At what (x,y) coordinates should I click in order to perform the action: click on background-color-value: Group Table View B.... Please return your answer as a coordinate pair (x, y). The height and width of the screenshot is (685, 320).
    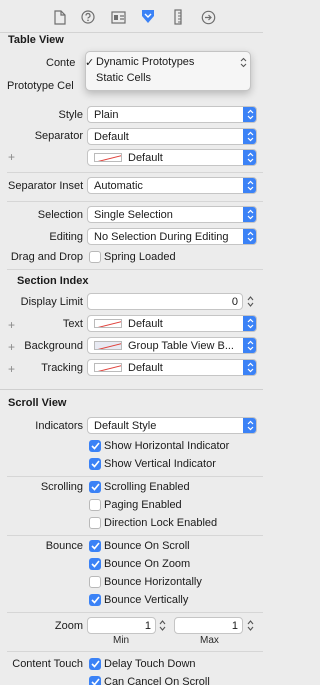
    Looking at the image, I should click on (181, 345).